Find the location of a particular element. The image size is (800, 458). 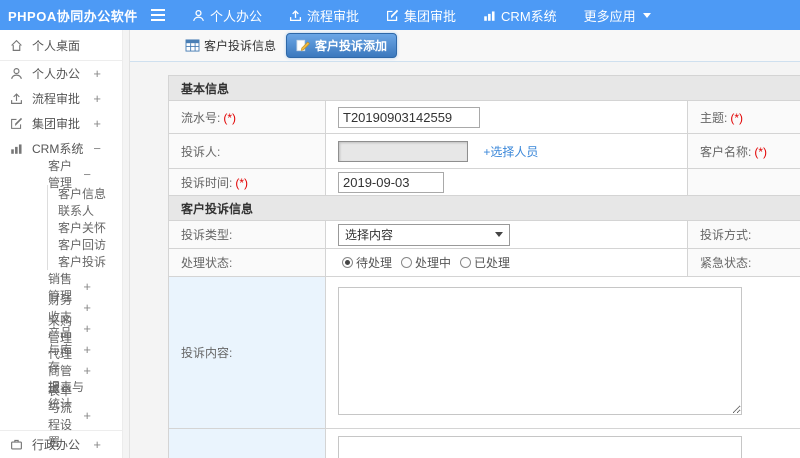

field-label: 流水号: is located at coordinates (201, 117).